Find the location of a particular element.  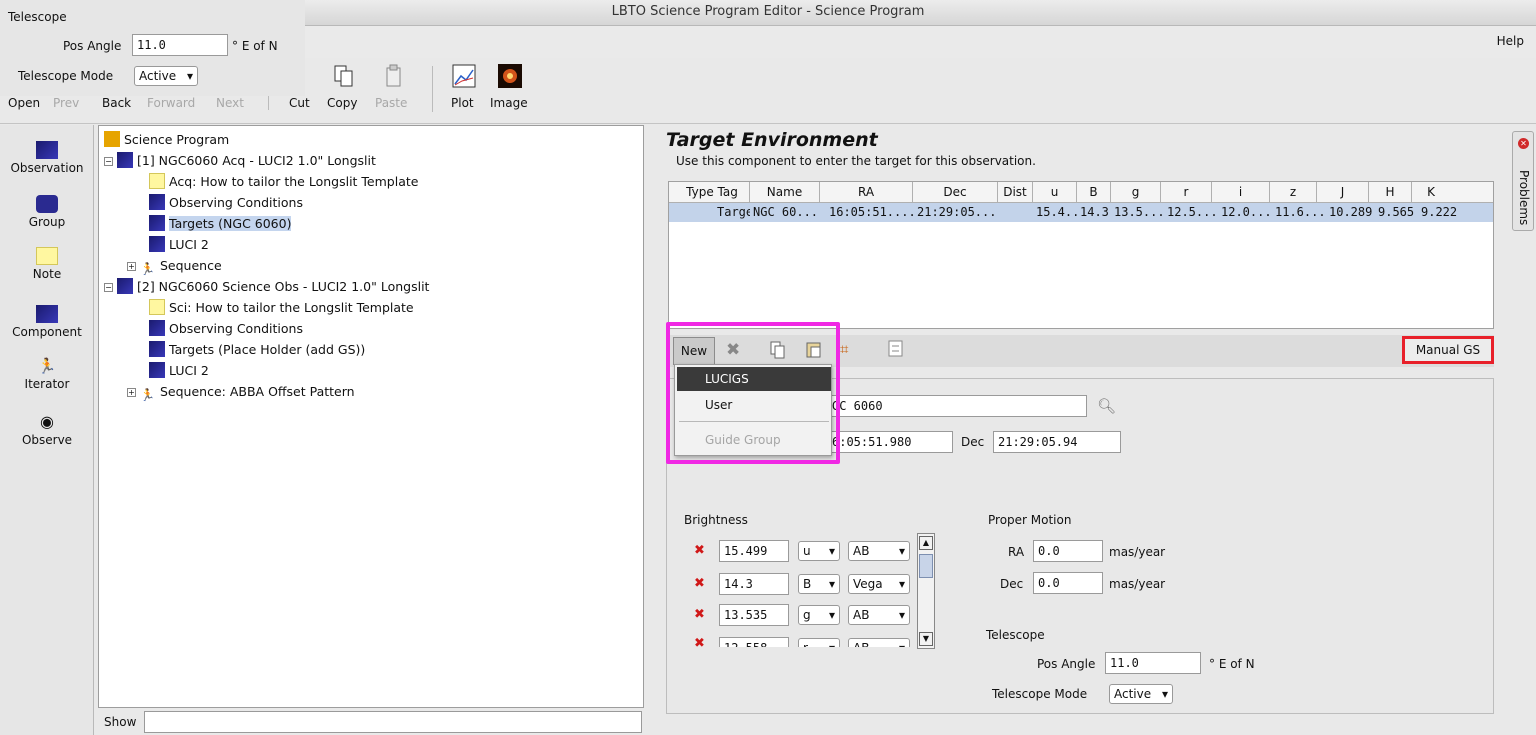

scroll-up-icon: ▲ is located at coordinates (926, 543).